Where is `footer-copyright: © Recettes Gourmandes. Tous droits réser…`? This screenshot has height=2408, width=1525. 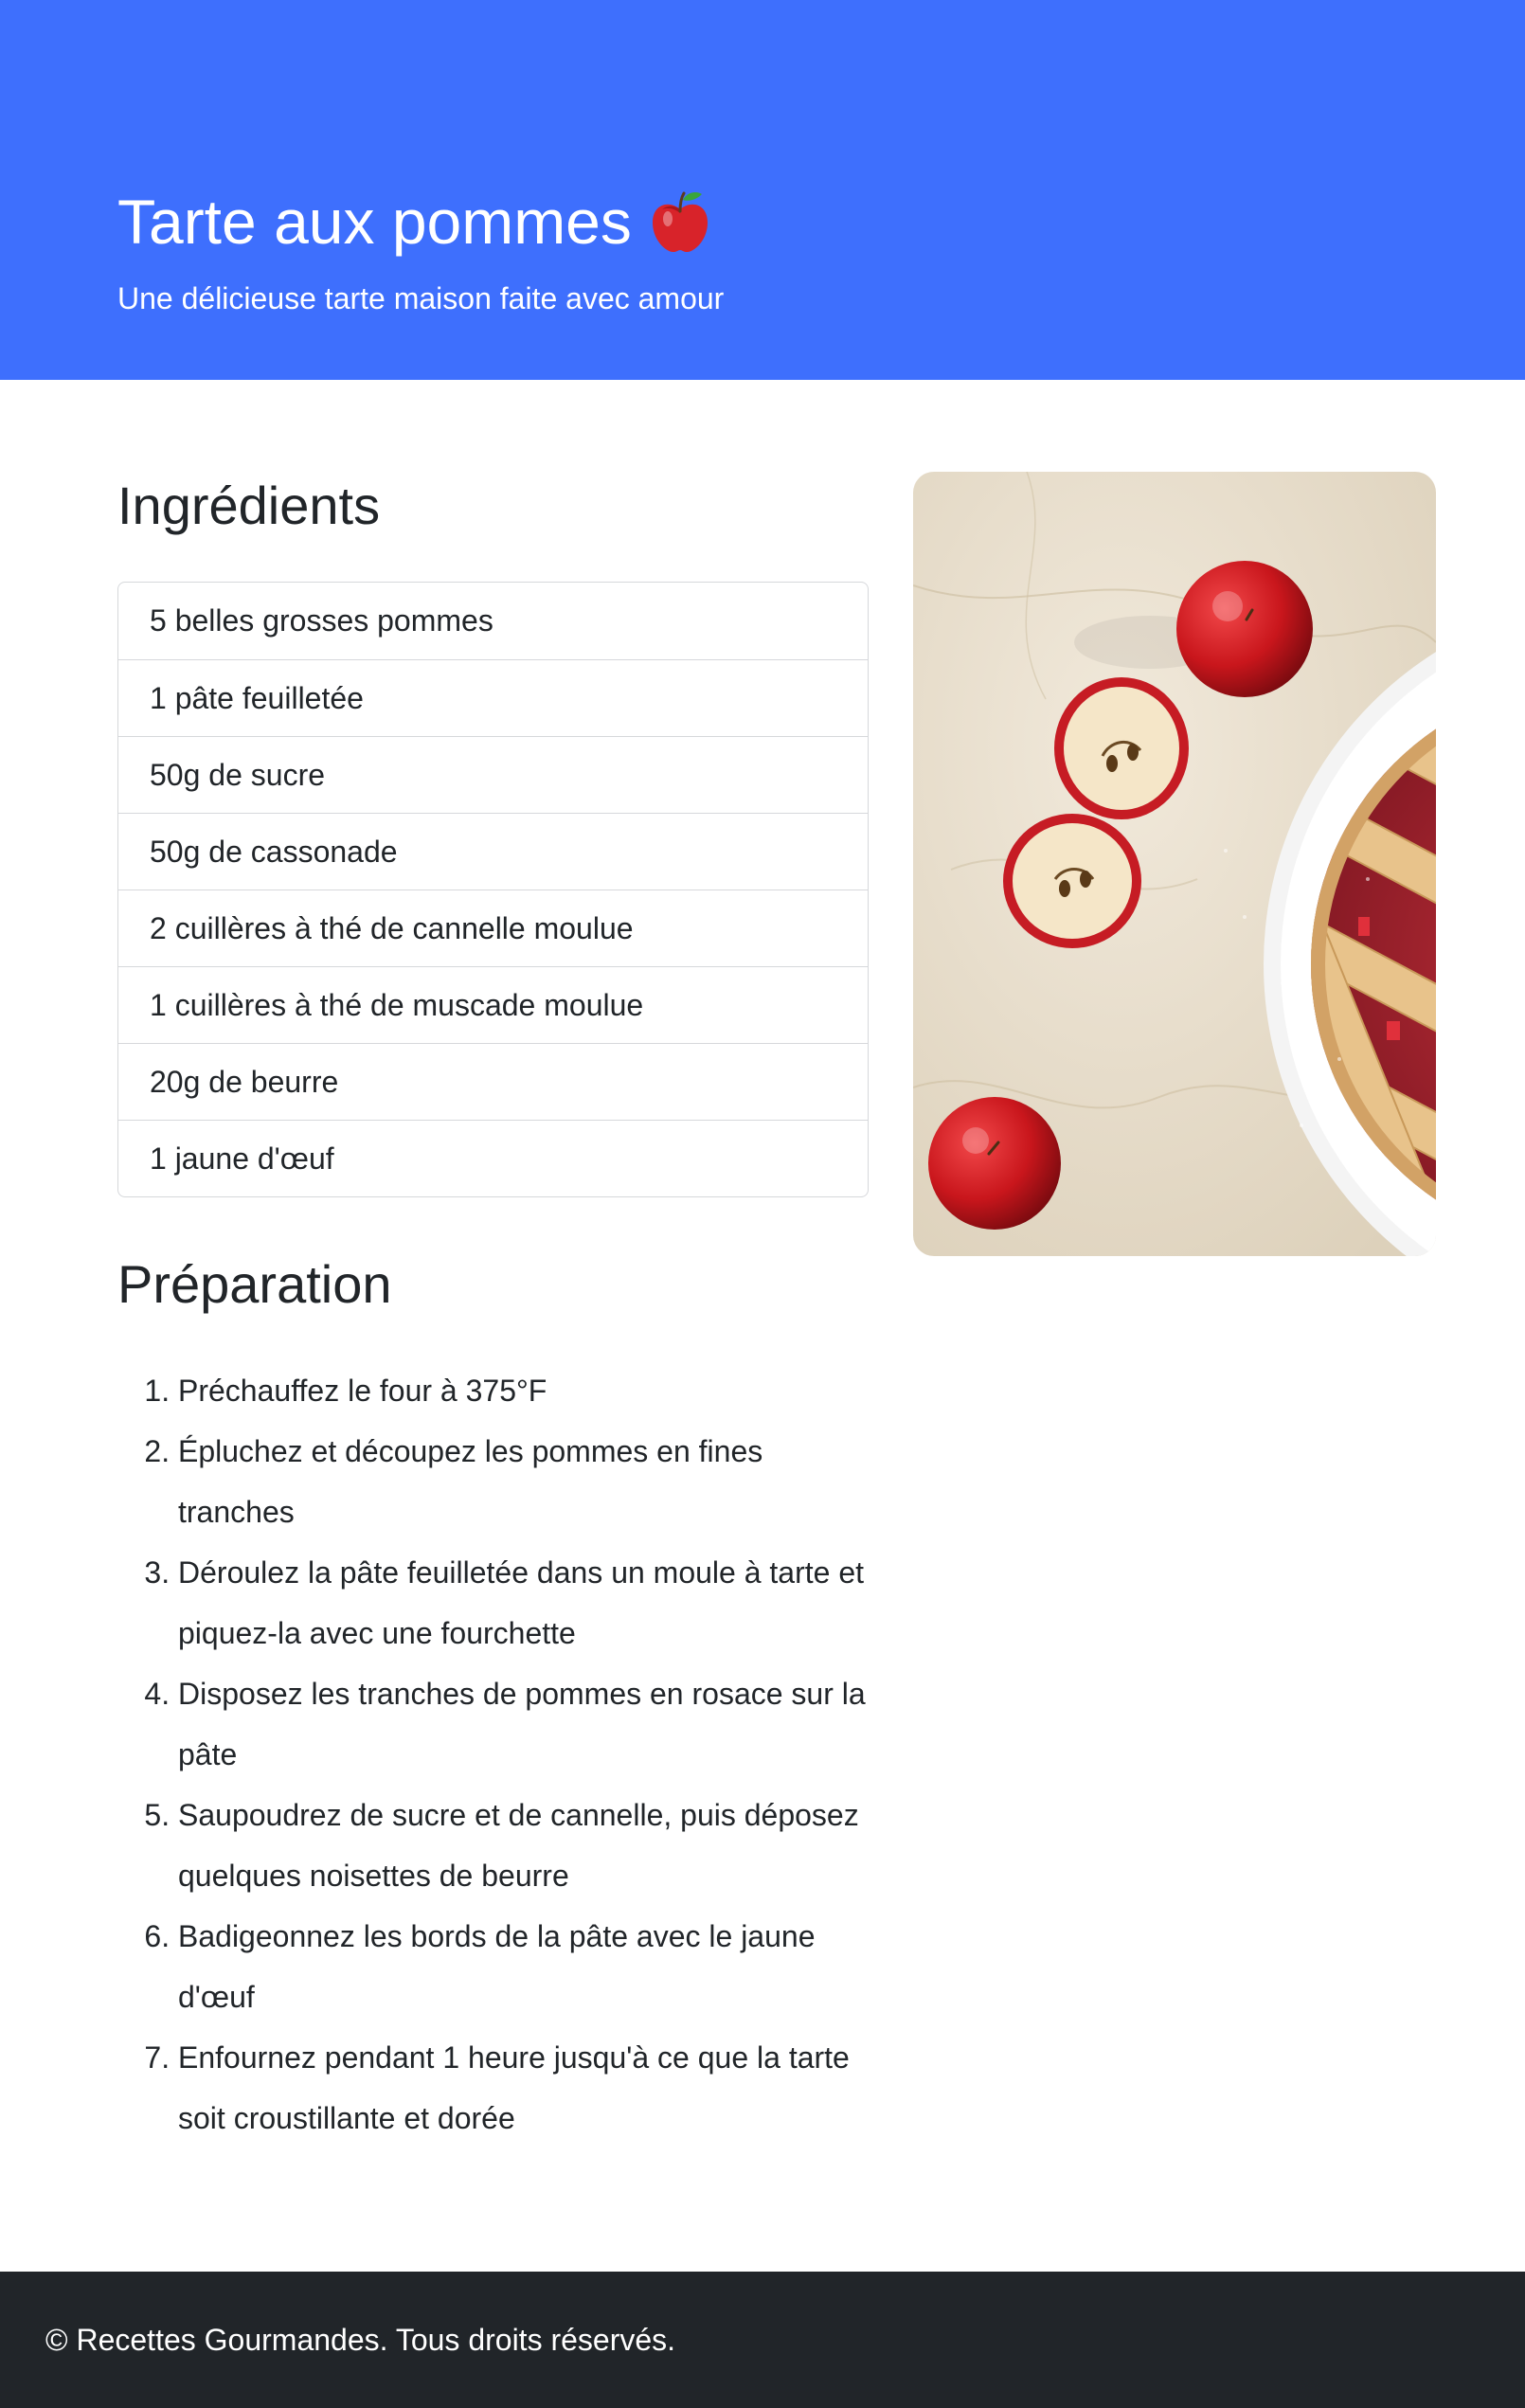
footer-copyright: © Recettes Gourmandes. Tous droits réser… is located at coordinates (360, 2340).